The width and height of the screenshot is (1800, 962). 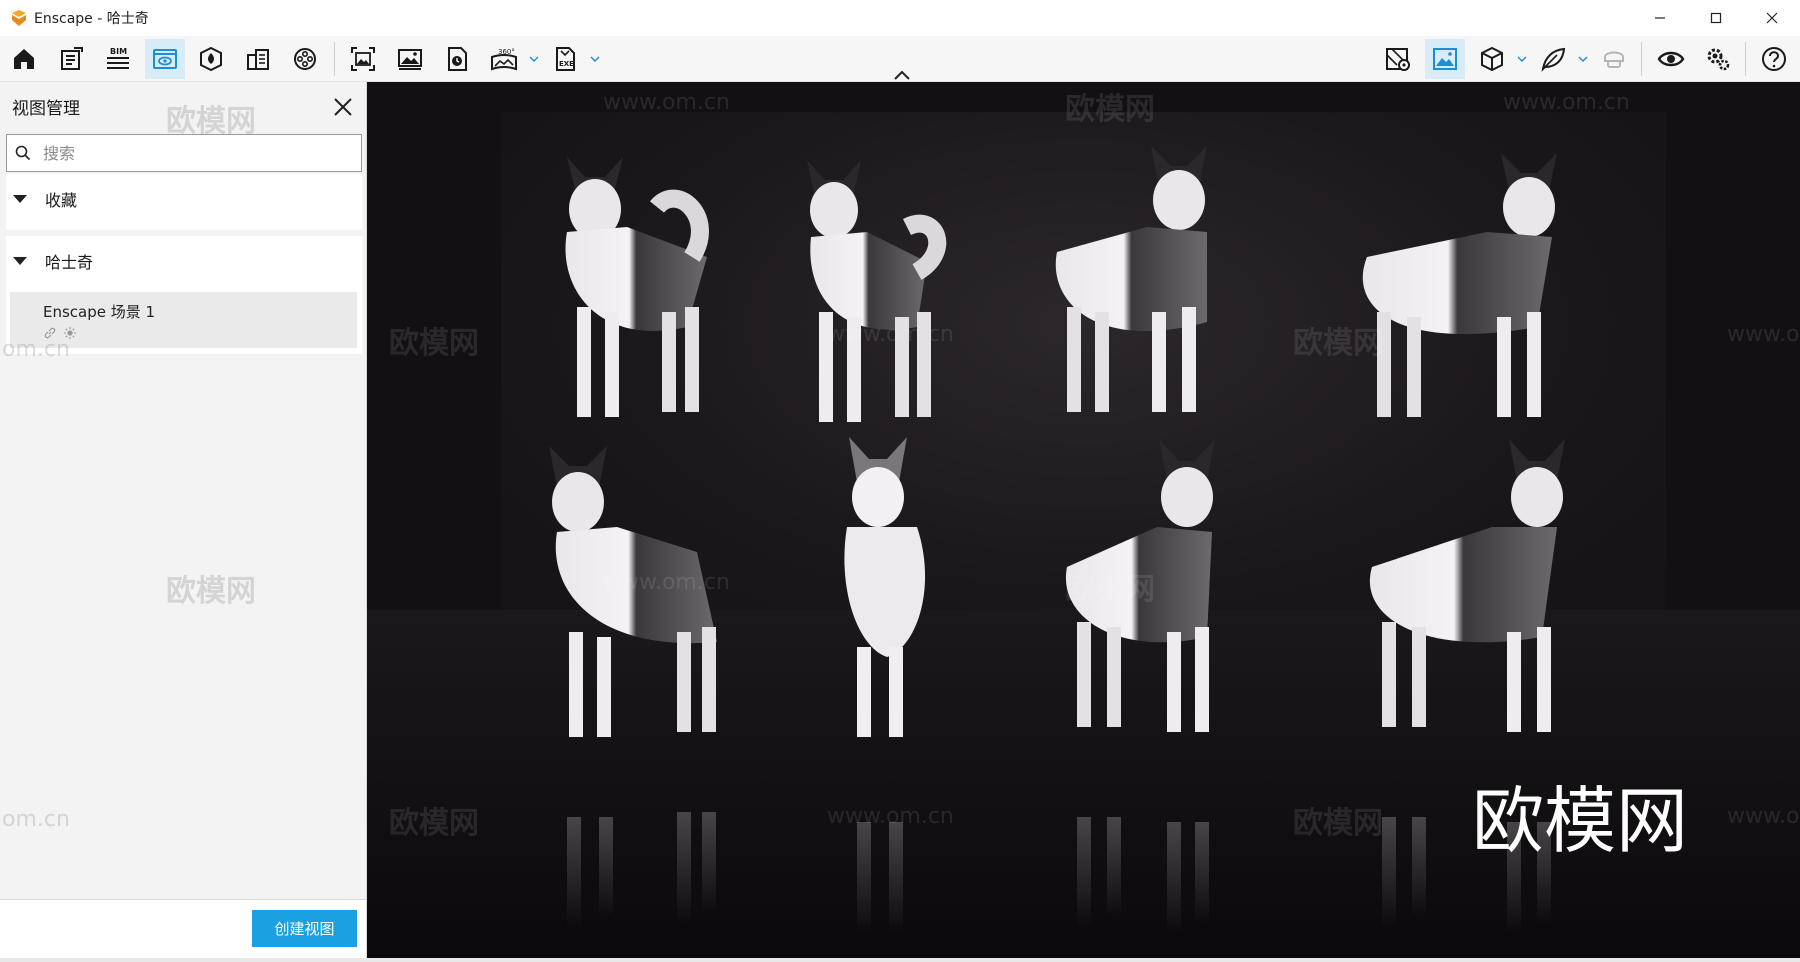 I want to click on map-marker-icon, so click(x=1398, y=59).